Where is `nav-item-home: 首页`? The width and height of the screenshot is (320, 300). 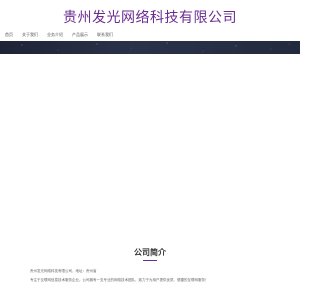 nav-item-home: 首页 is located at coordinates (9, 35).